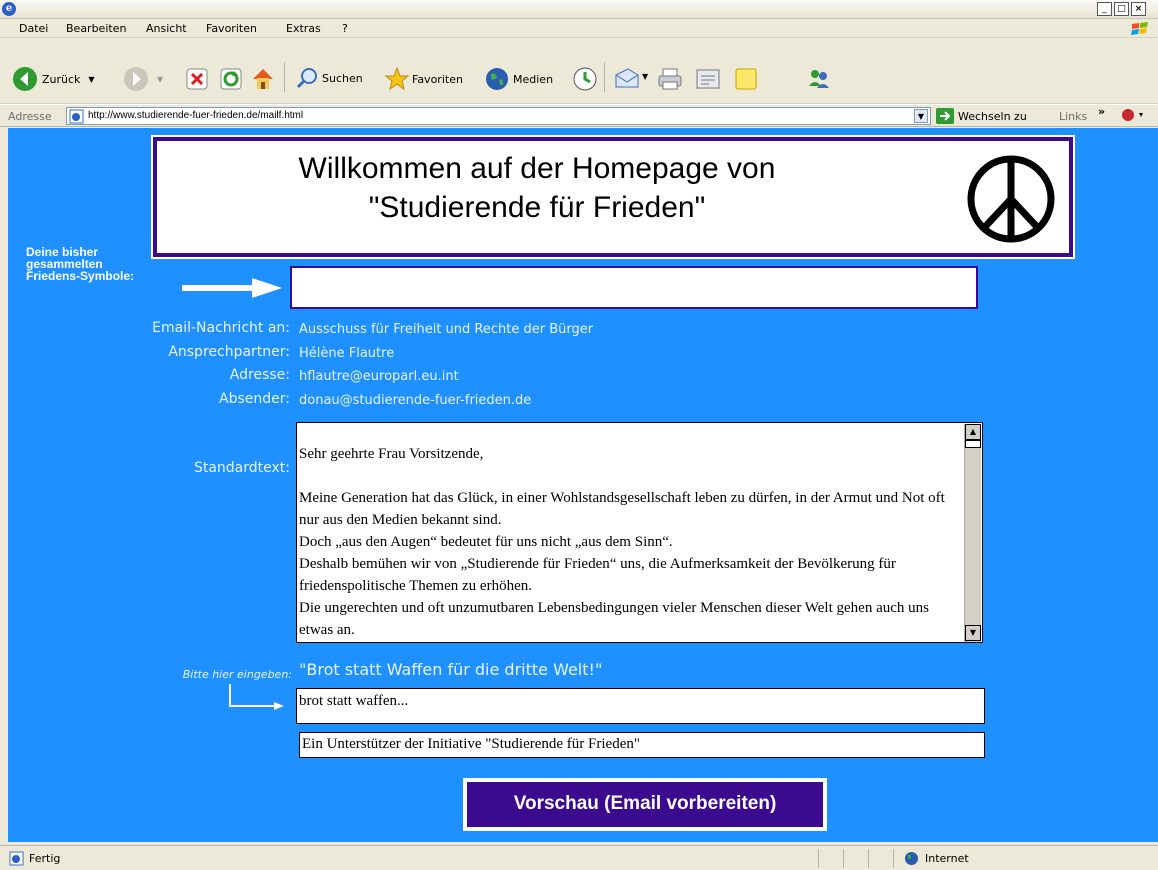  Describe the element at coordinates (992, 116) in the screenshot. I see `go-label: Wechseln zu` at that location.